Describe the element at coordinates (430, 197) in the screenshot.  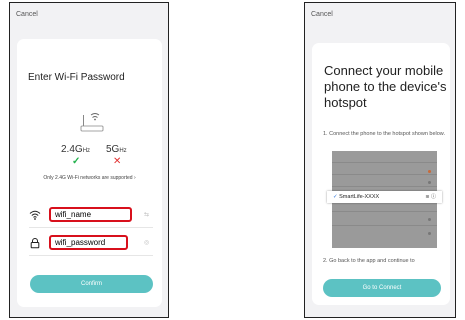
I see `wifi-signal-icon: ≋ ⓘ` at that location.